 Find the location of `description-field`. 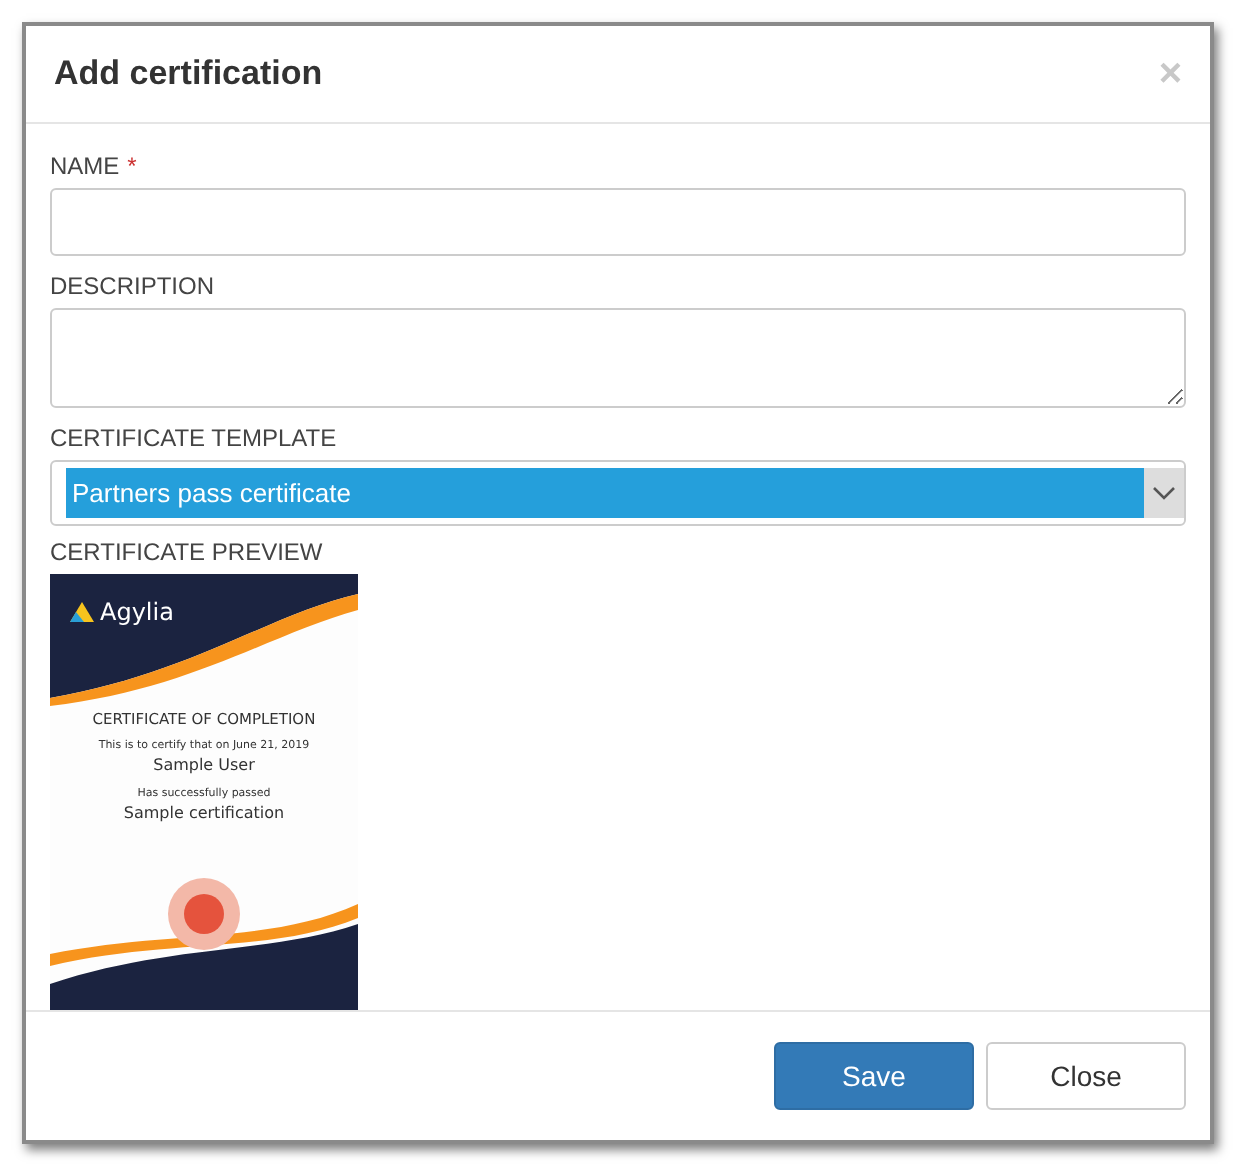

description-field is located at coordinates (618, 358).